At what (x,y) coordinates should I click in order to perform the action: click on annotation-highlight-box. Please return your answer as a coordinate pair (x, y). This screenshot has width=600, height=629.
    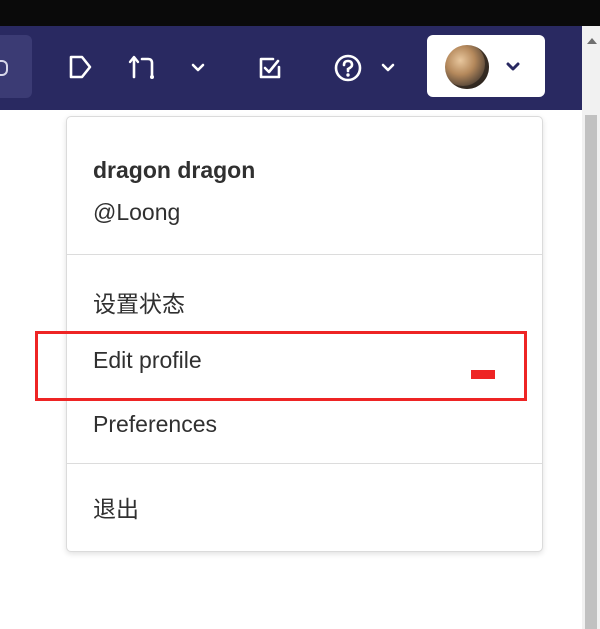
    Looking at the image, I should click on (281, 366).